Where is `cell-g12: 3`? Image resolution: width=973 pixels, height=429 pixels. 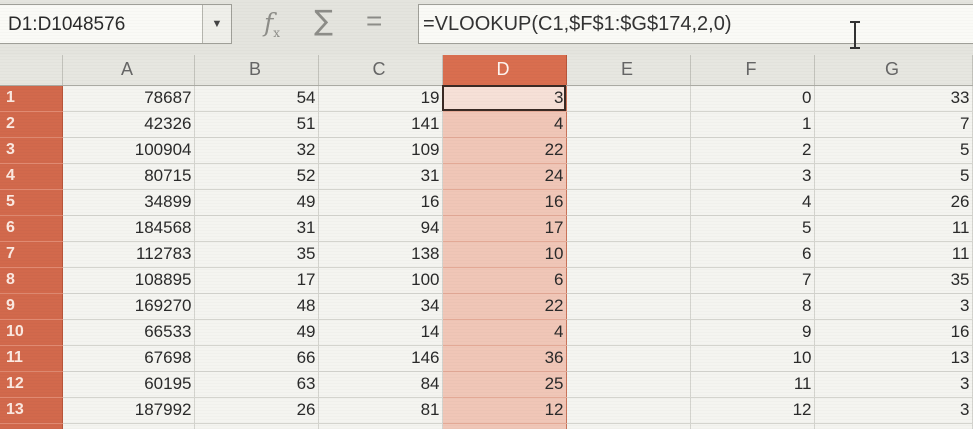 cell-g12: 3 is located at coordinates (893, 384).